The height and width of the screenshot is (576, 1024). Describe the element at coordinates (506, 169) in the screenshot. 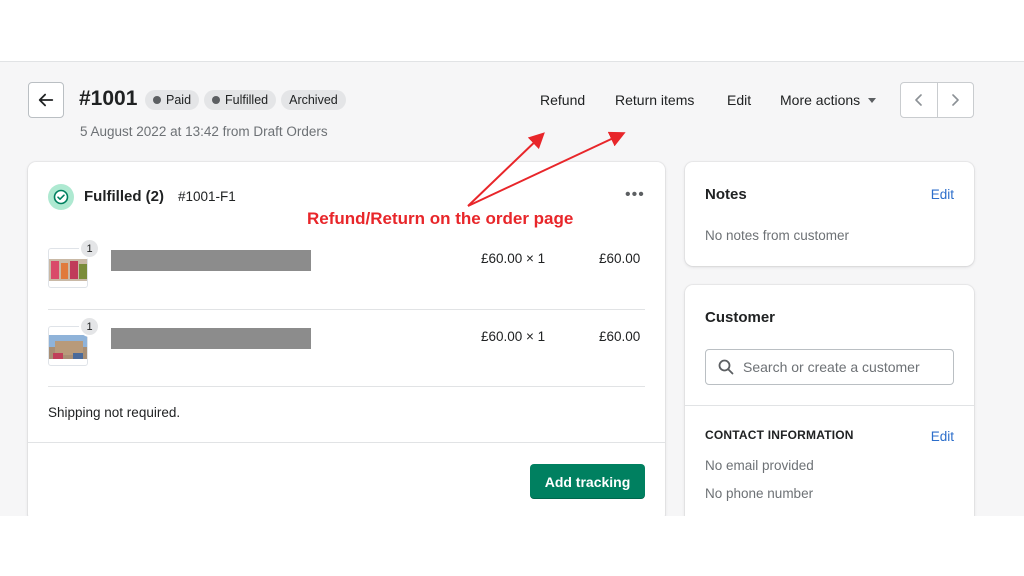

I see `annotation-arrow-refund` at that location.